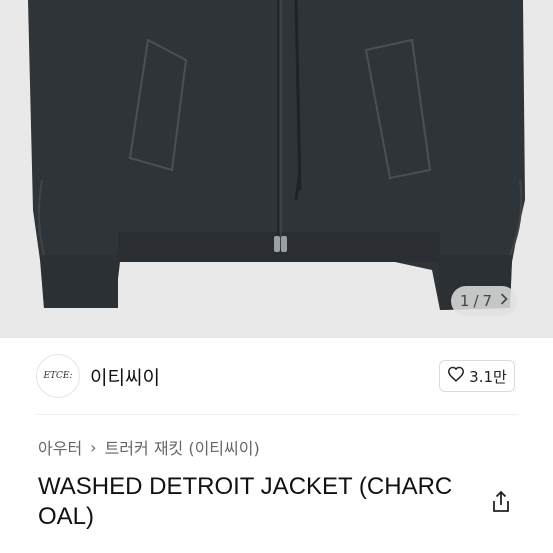 This screenshot has height=553, width=553. Describe the element at coordinates (58, 376) in the screenshot. I see `brand-logo: ETCE:` at that location.